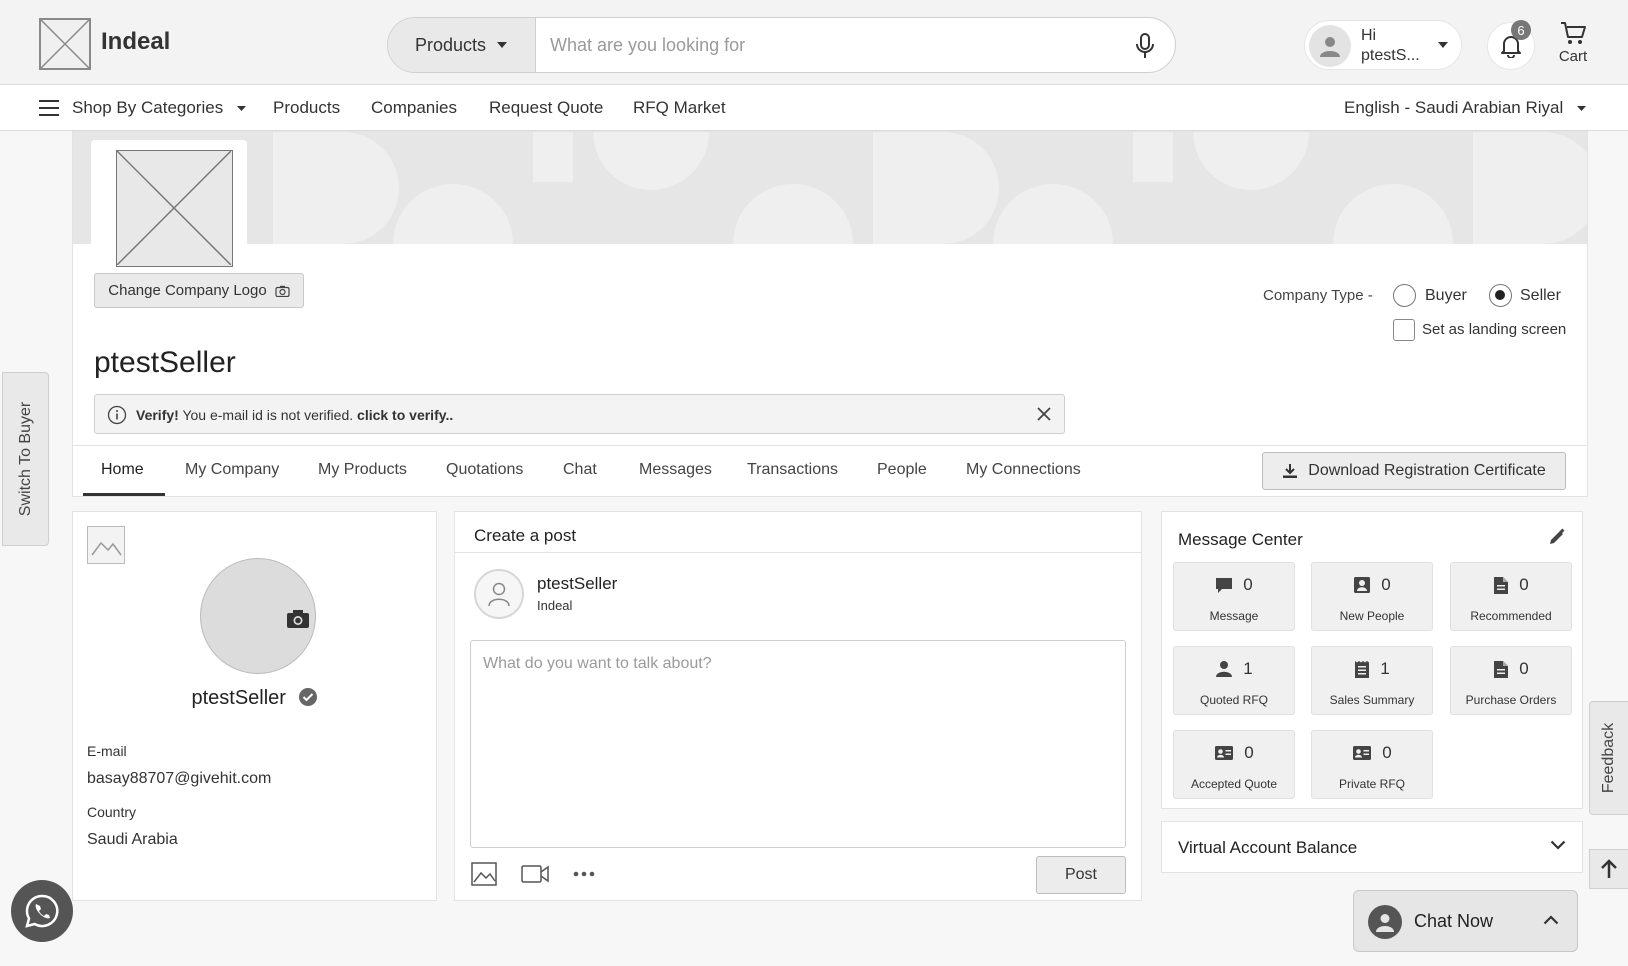 This screenshot has height=966, width=1628. I want to click on tile-sales-summary: 1 Sales Summary, so click(1372, 680).